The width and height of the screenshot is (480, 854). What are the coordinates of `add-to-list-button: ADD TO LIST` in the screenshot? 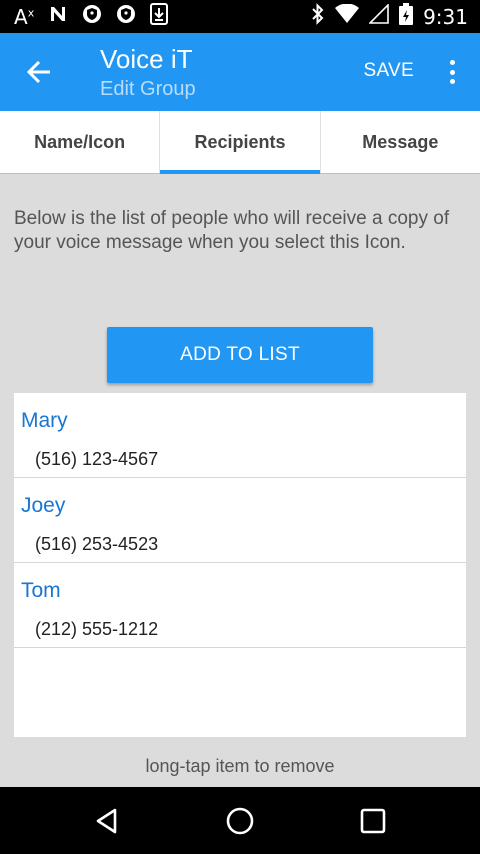 It's located at (240, 355).